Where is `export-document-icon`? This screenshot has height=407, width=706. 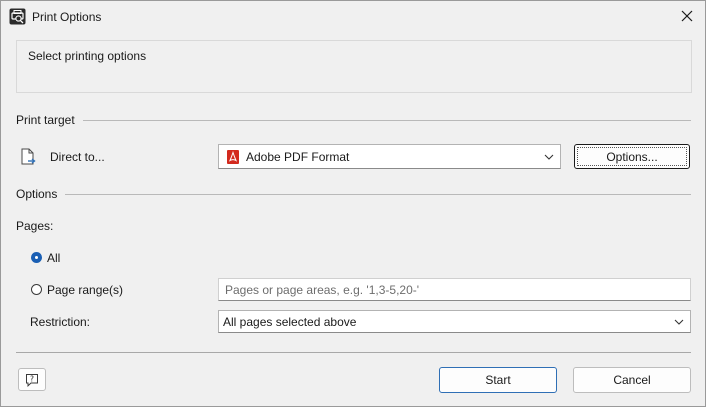
export-document-icon is located at coordinates (28, 156).